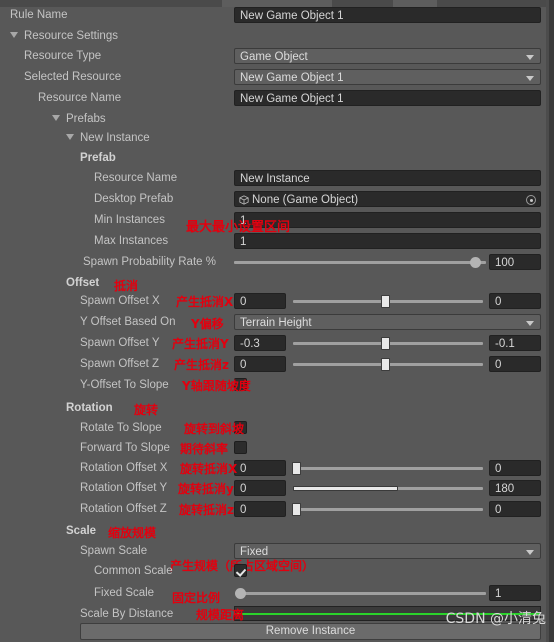  I want to click on prefab-resource-name-label: Resource Name, so click(136, 178).